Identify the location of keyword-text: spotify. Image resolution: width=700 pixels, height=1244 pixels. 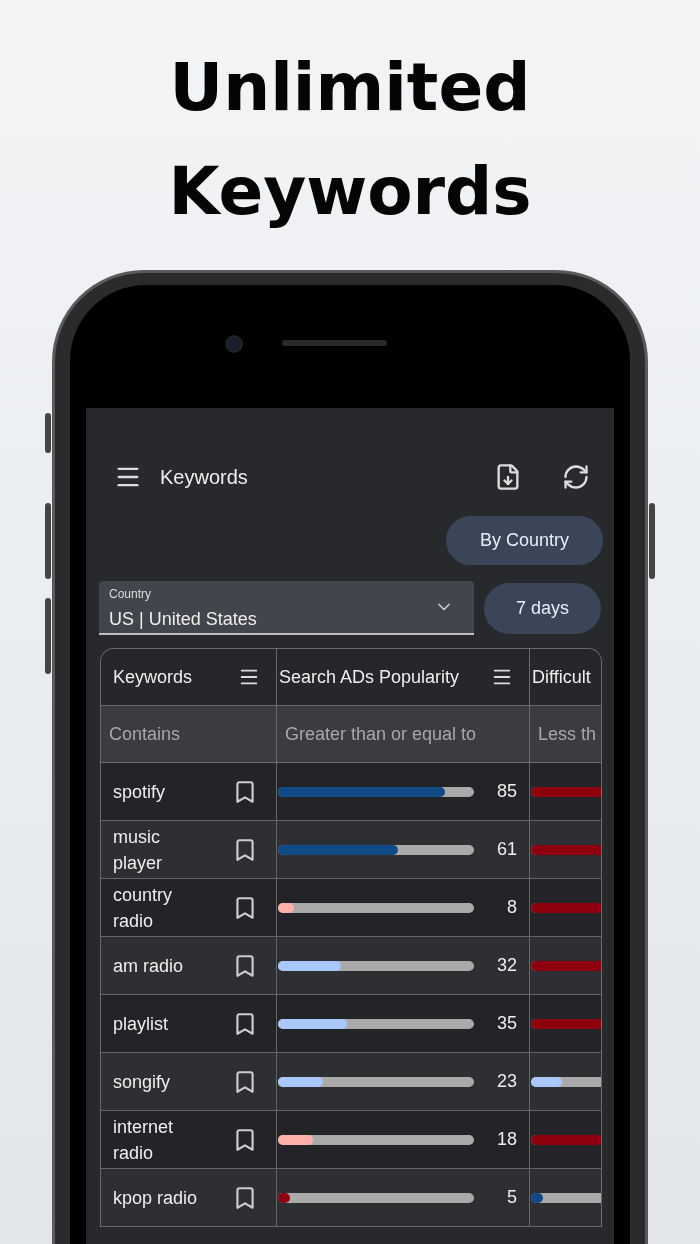
(140, 792).